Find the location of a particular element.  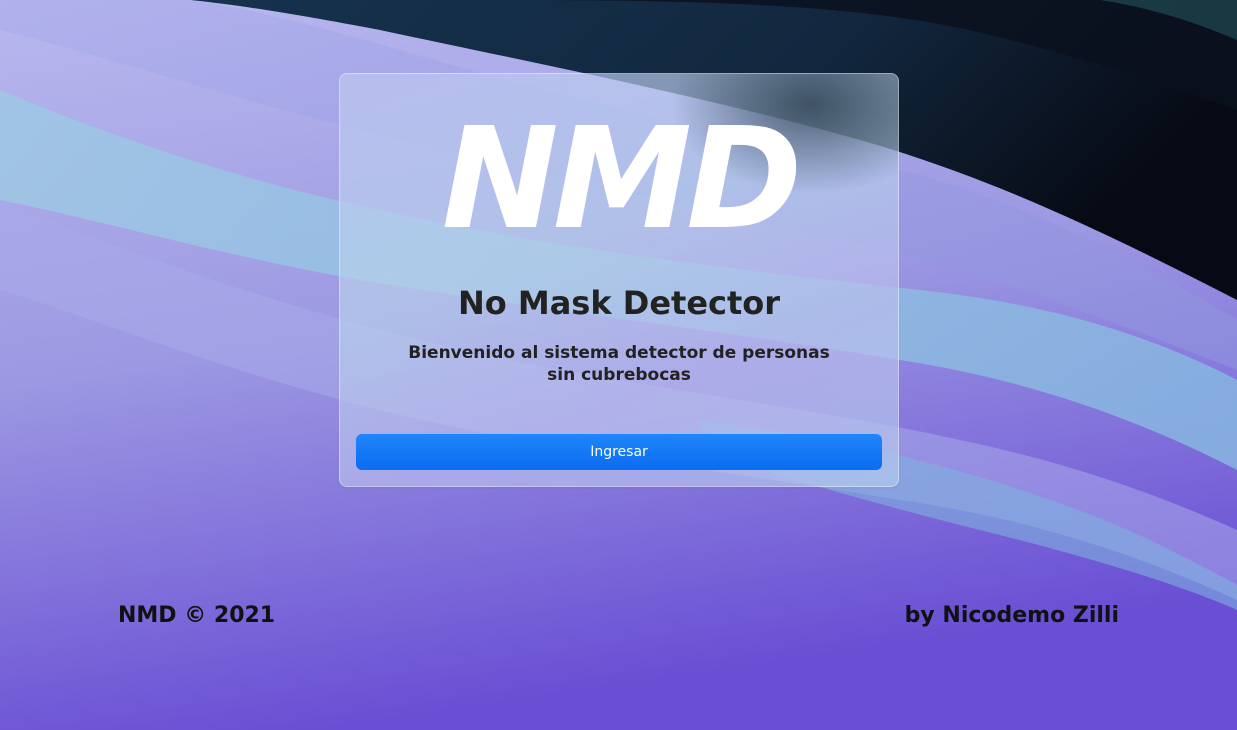

page-title: No Mask Detector is located at coordinates (619, 303).